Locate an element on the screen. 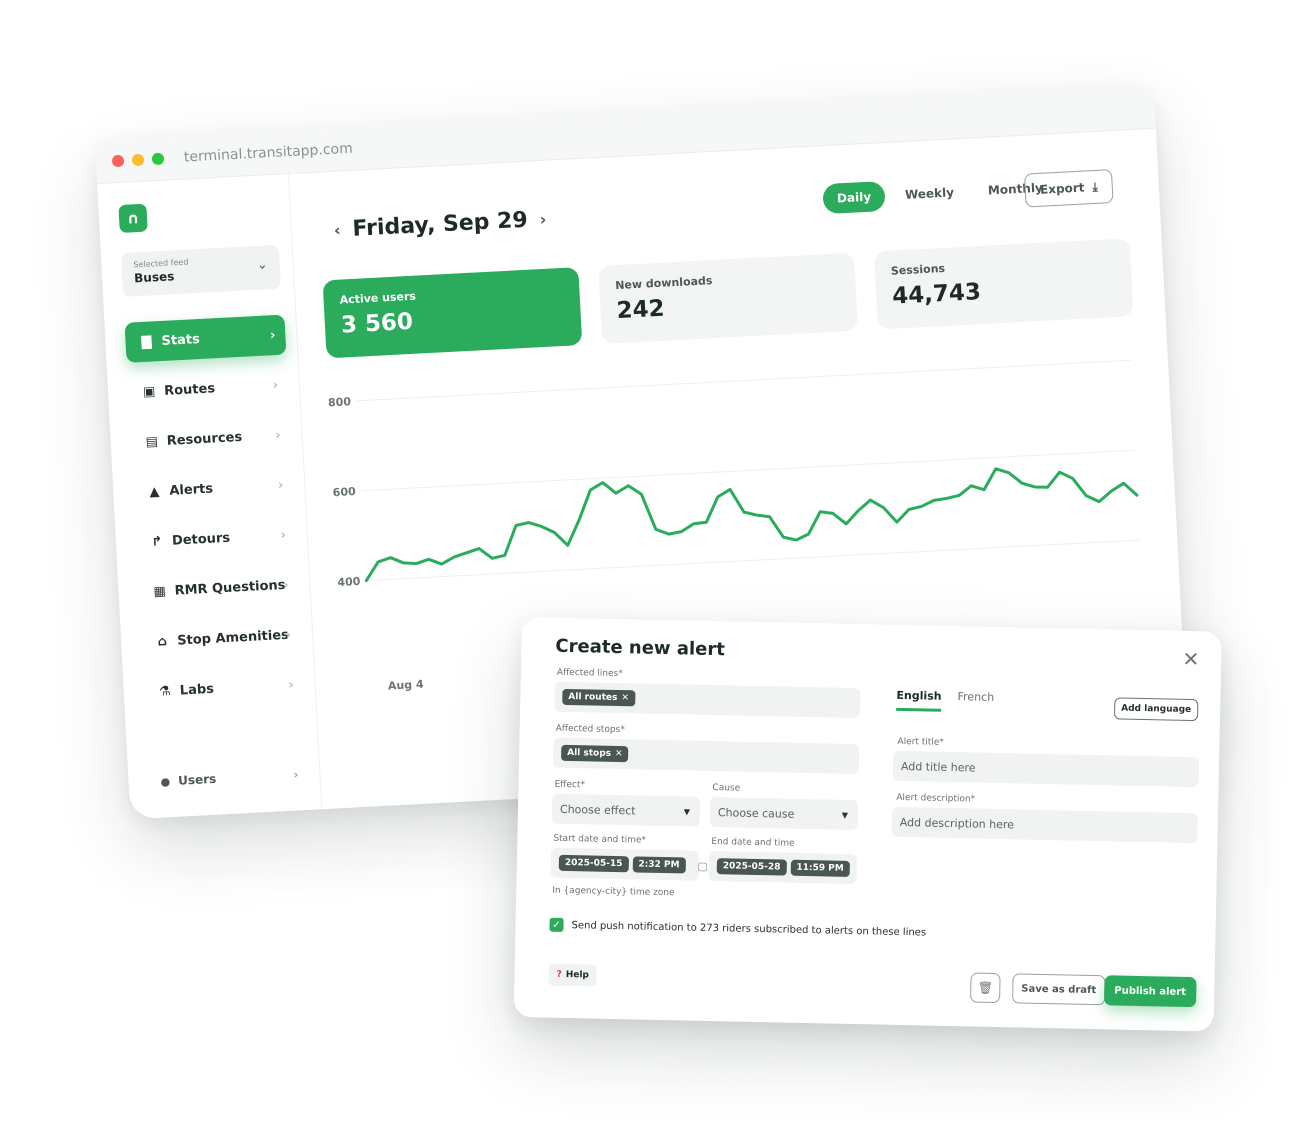  sidebar-item-label: Resources is located at coordinates (204, 439).